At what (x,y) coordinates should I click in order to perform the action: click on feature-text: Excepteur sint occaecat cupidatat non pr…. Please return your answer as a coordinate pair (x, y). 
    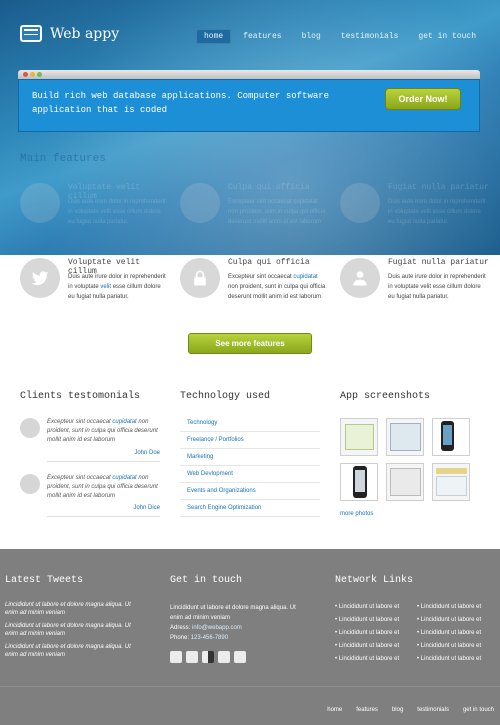
    Looking at the image, I should click on (277, 287).